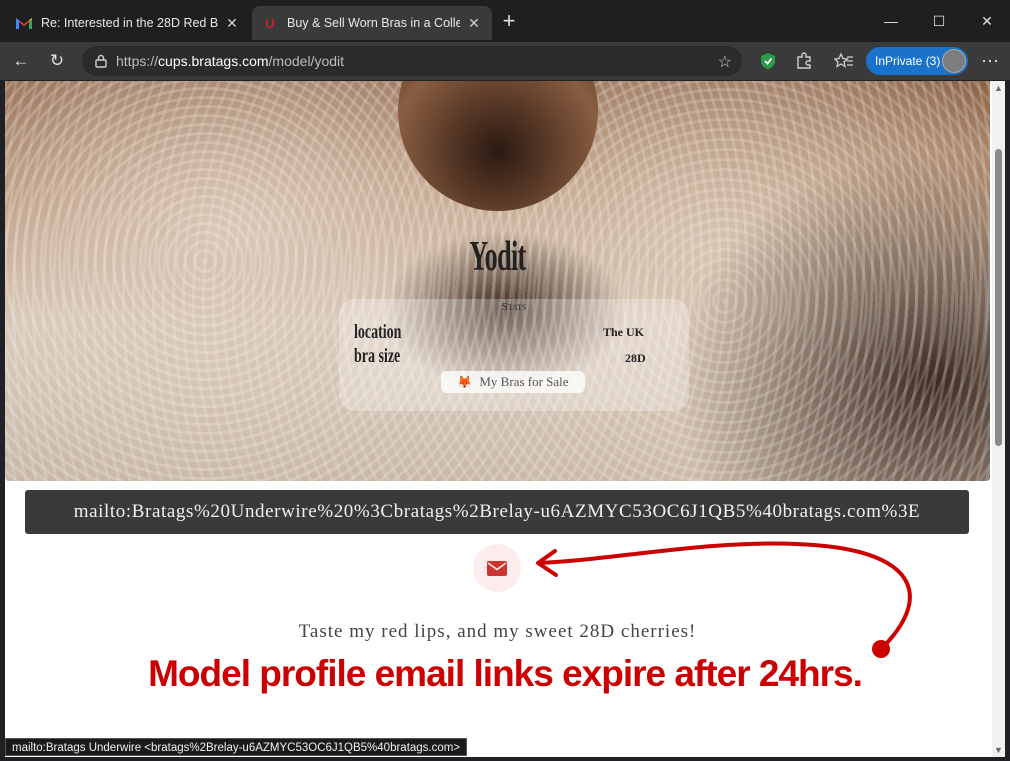 This screenshot has width=1010, height=761. I want to click on model-name: Yodit, so click(497, 257).